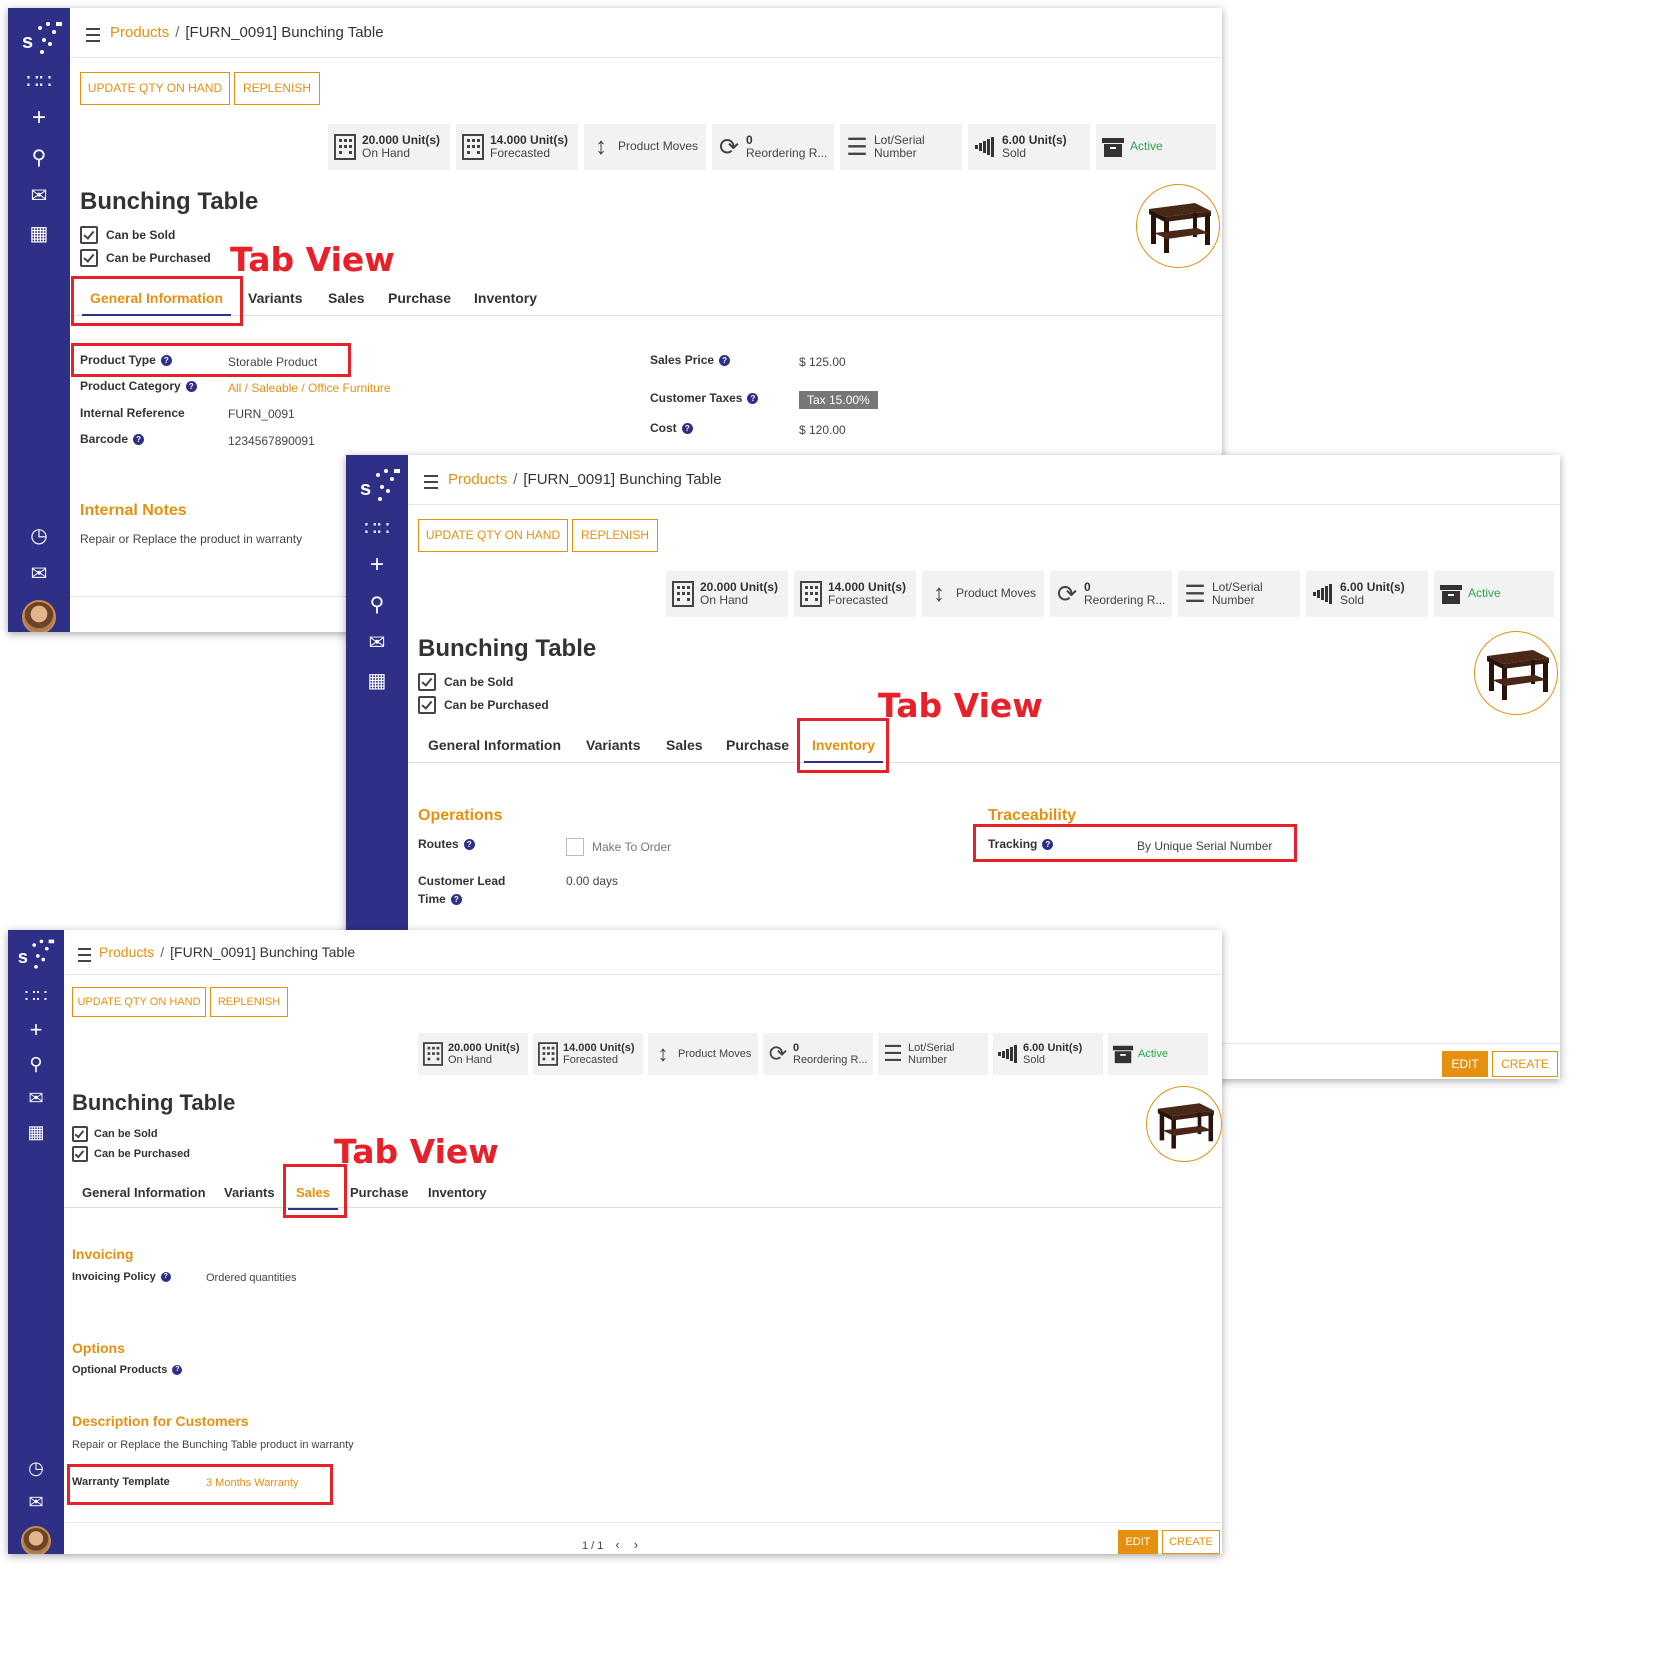  Describe the element at coordinates (822, 430) in the screenshot. I see `cost-value: $ 120.00` at that location.